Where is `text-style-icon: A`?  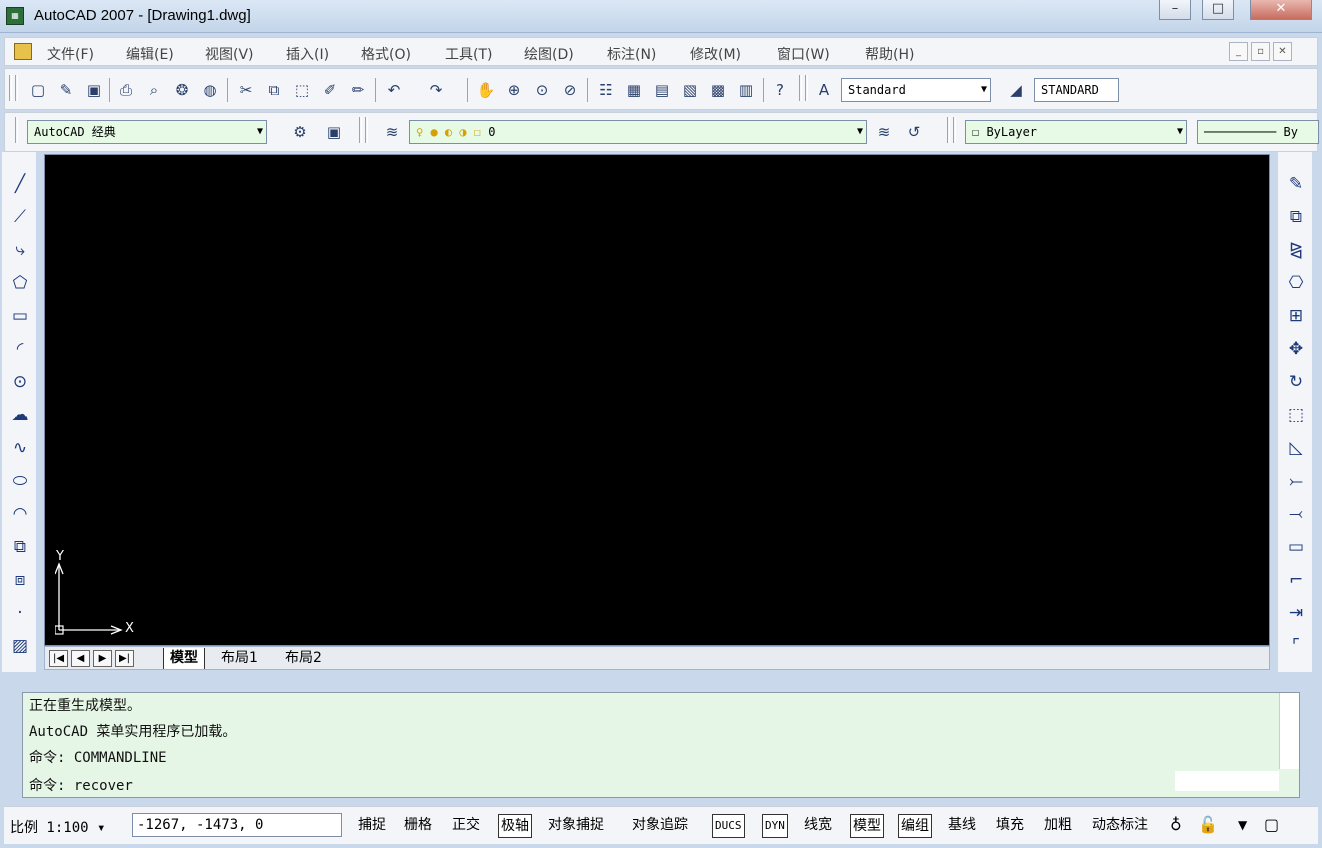 text-style-icon: A is located at coordinates (824, 90).